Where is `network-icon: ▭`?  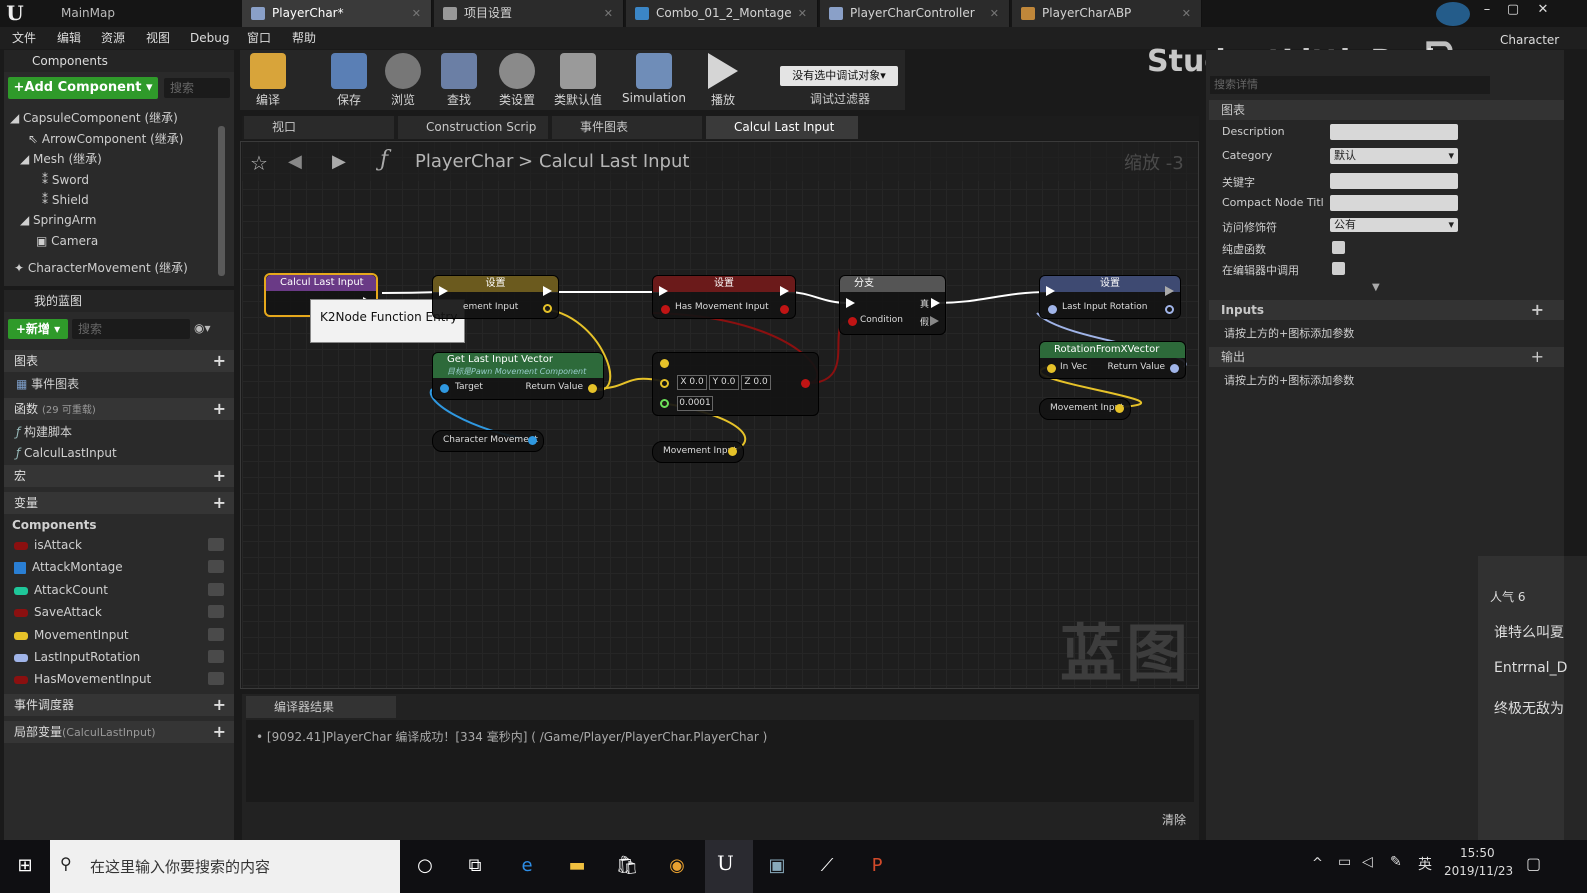 network-icon: ▭ is located at coordinates (1344, 862).